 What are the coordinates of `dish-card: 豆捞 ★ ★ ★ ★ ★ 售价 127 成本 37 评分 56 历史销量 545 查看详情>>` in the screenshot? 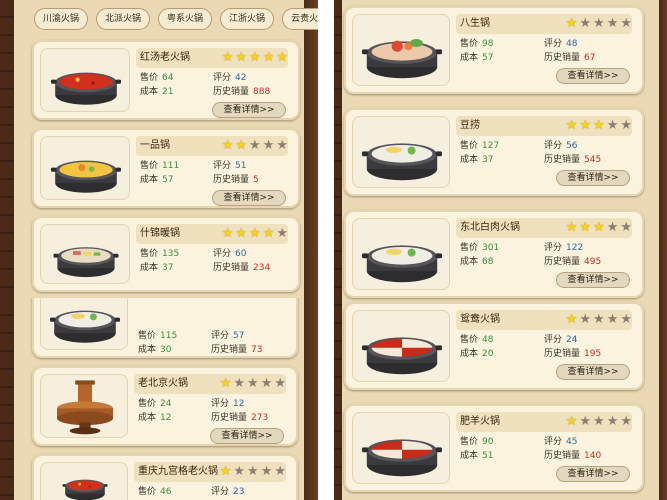 It's located at (494, 152).